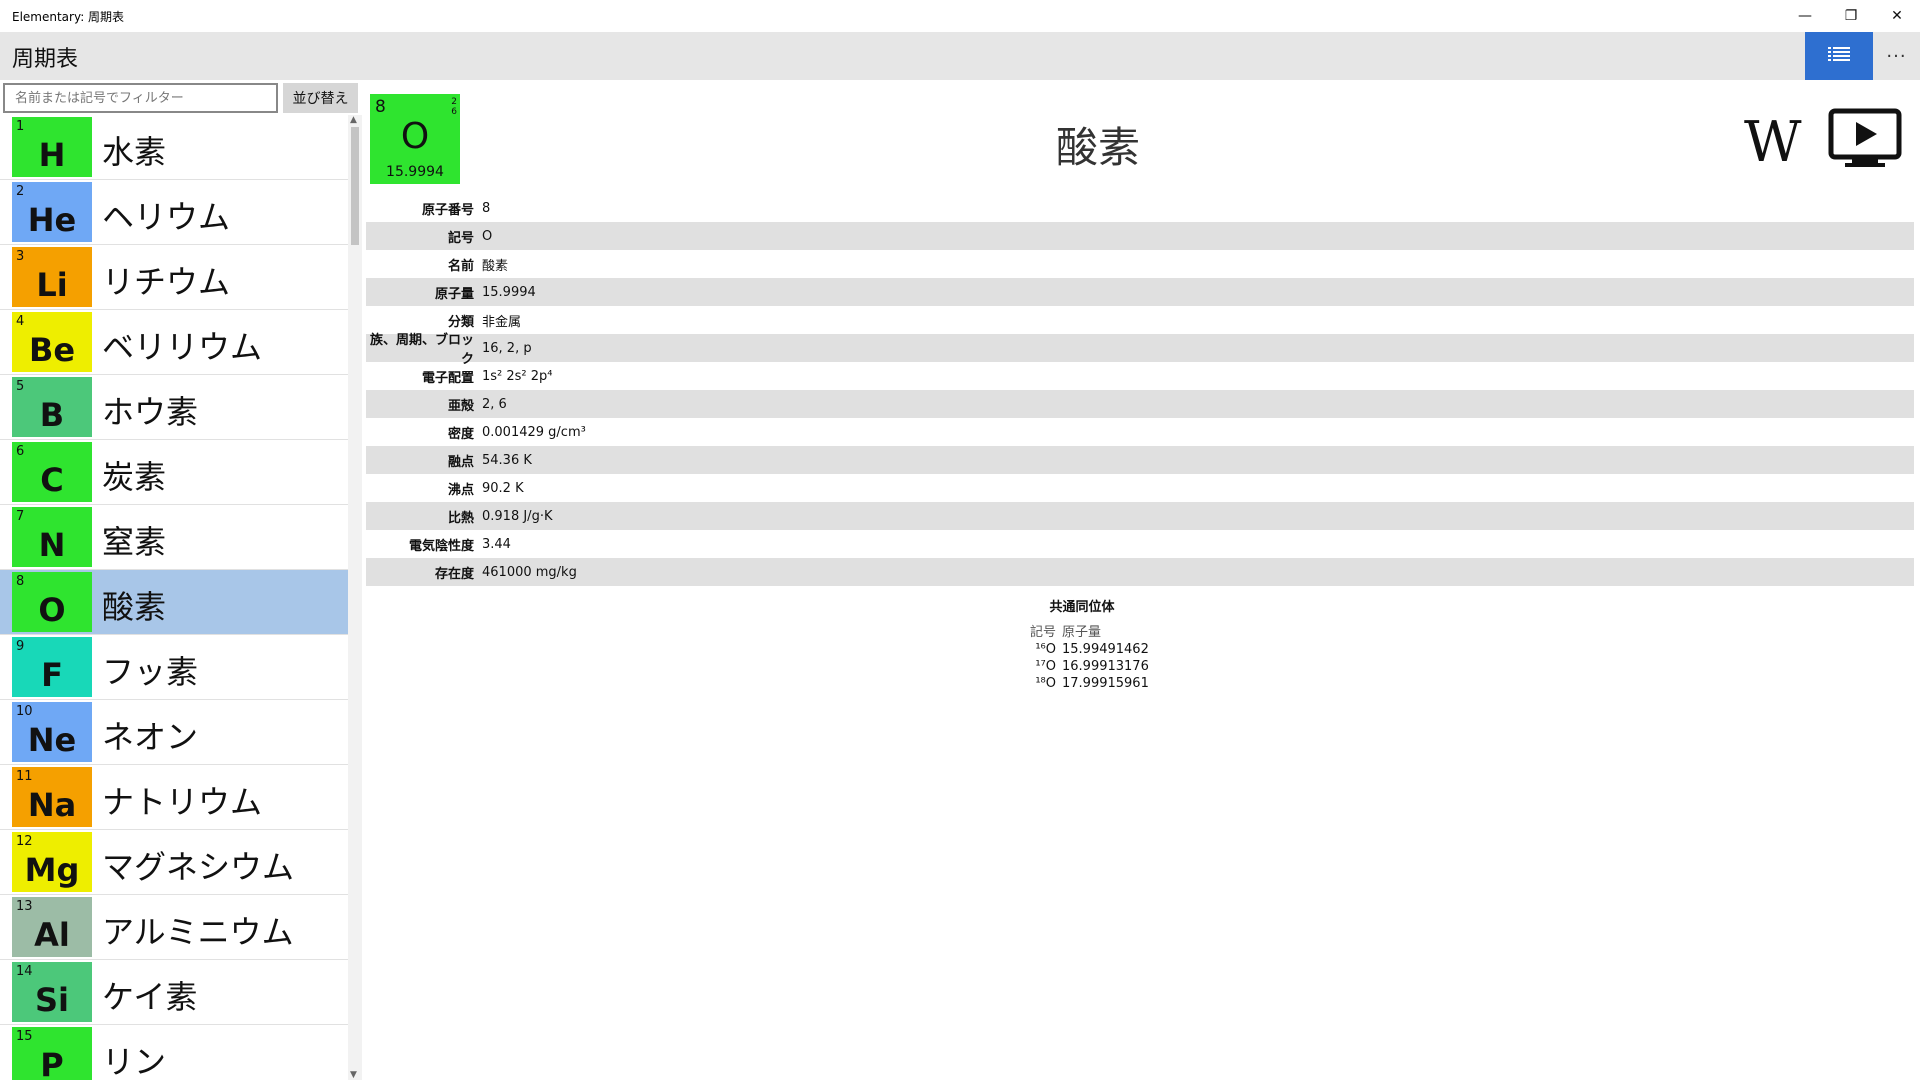 Image resolution: width=1920 pixels, height=1080 pixels. Describe the element at coordinates (509, 292) in the screenshot. I see `property-value: 15.9994` at that location.